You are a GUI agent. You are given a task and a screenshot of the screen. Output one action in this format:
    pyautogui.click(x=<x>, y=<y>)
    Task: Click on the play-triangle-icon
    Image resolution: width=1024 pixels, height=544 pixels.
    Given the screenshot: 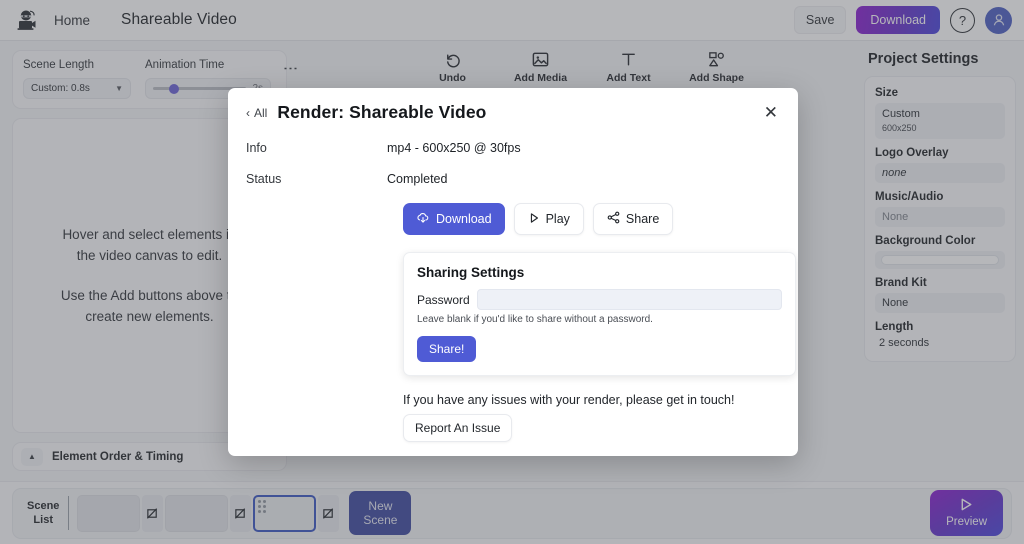 What is the action you would take?
    pyautogui.click(x=534, y=219)
    